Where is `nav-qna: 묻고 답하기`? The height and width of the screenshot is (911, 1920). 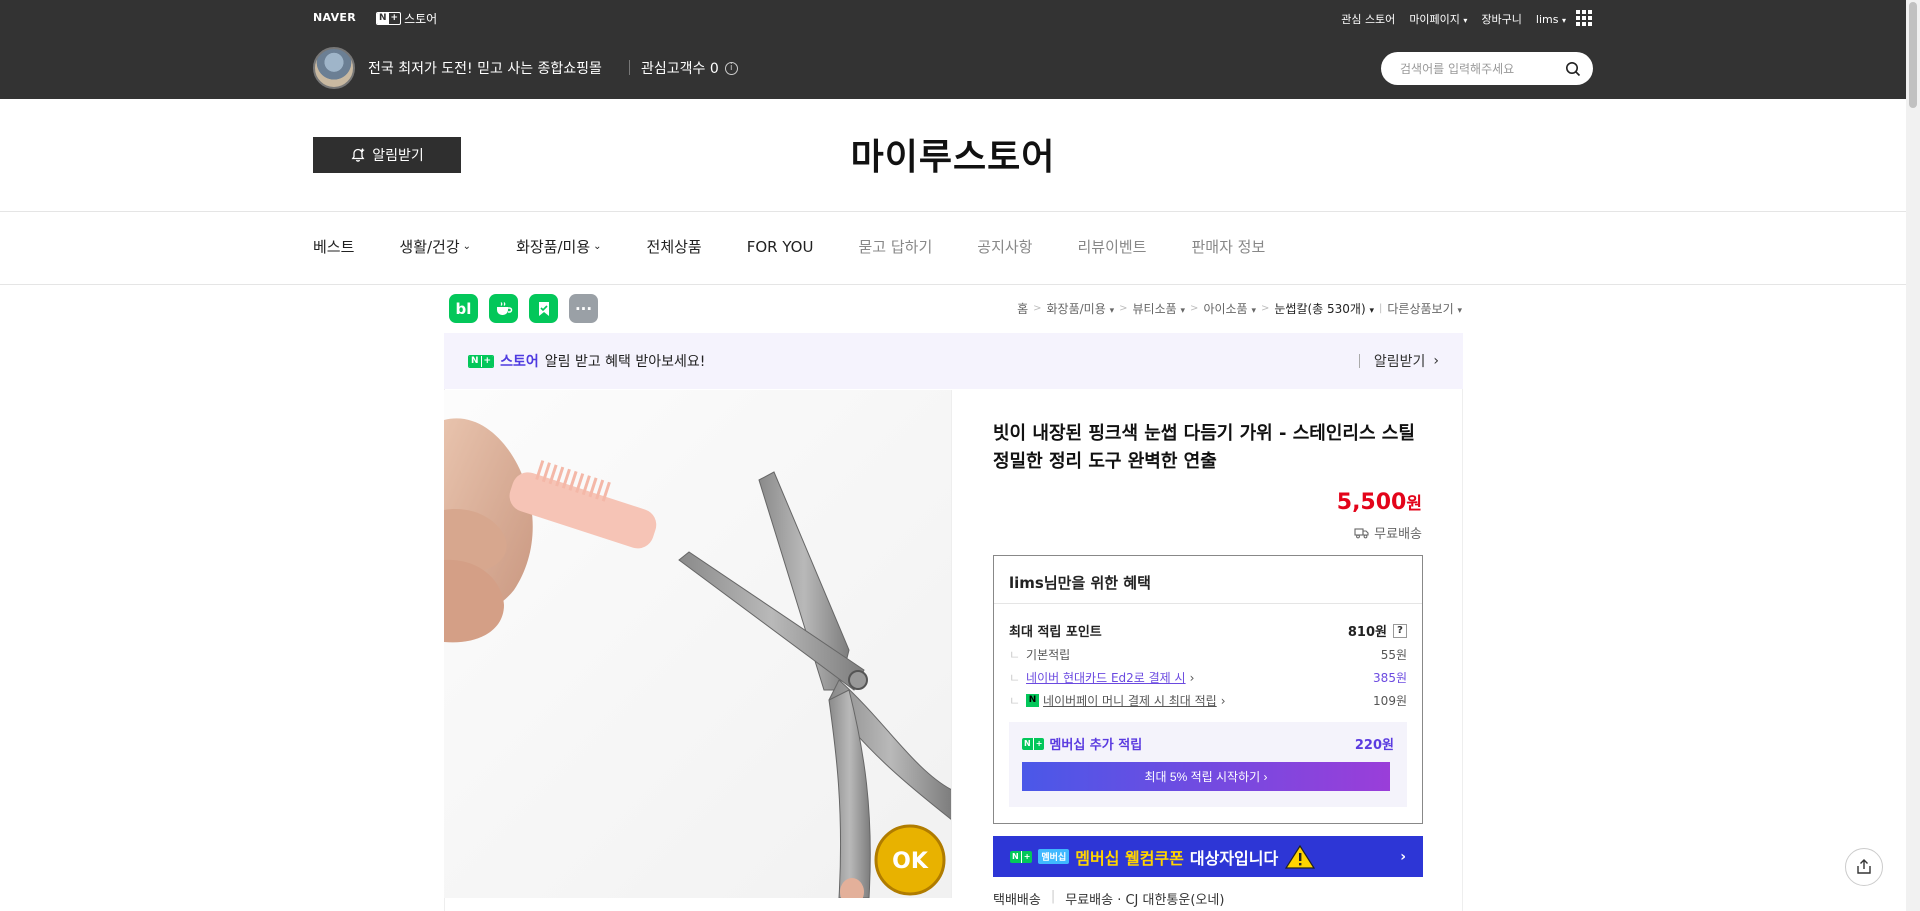 nav-qna: 묻고 답하기 is located at coordinates (895, 246).